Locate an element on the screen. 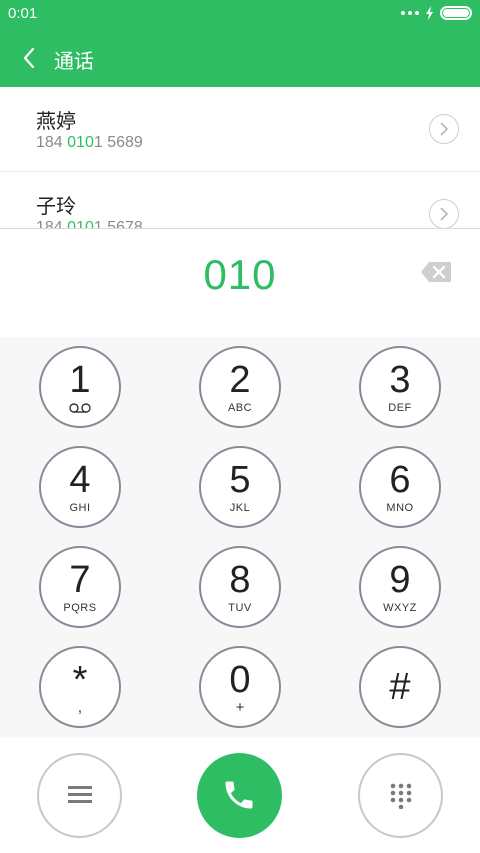 Image resolution: width=480 pixels, height=853 pixels. key-digit: 4 is located at coordinates (80, 480).